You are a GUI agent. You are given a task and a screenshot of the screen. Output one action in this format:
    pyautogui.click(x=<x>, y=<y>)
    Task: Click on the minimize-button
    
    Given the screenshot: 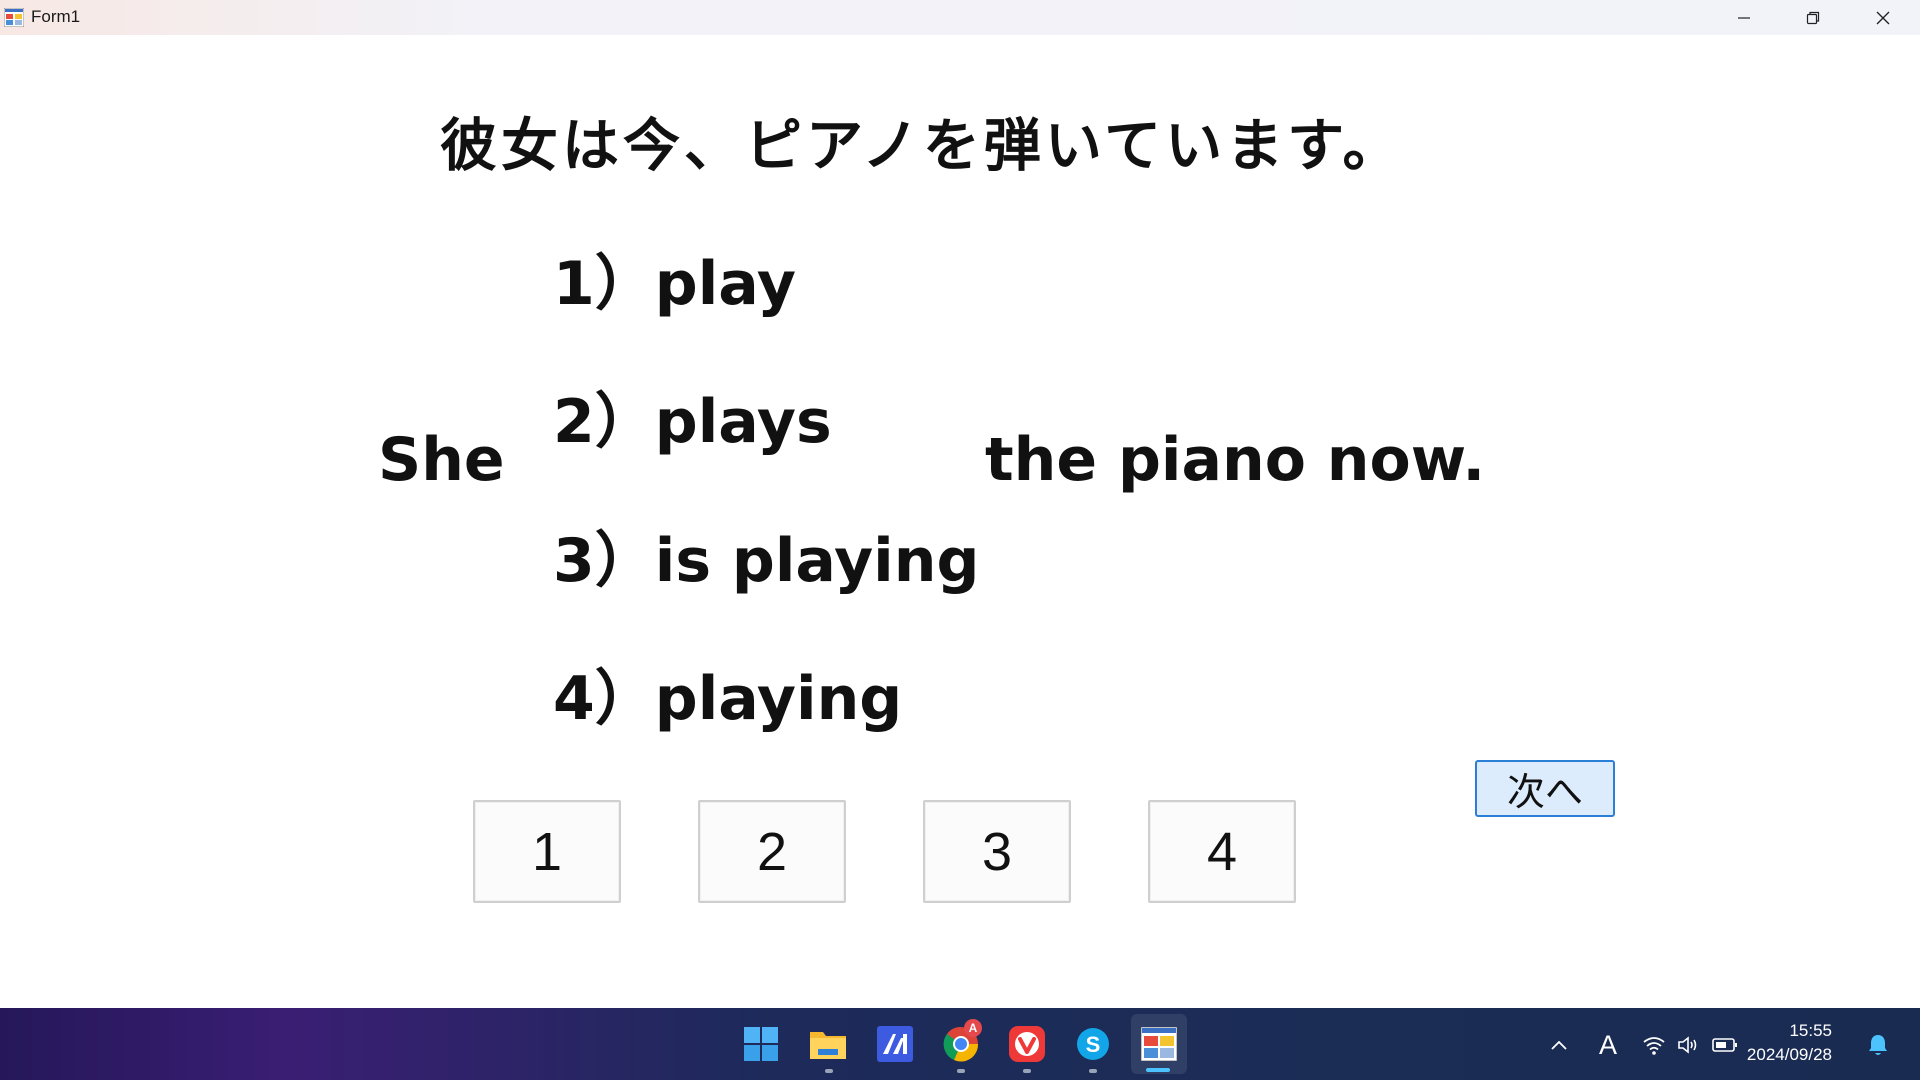 What is the action you would take?
    pyautogui.click(x=1744, y=17)
    